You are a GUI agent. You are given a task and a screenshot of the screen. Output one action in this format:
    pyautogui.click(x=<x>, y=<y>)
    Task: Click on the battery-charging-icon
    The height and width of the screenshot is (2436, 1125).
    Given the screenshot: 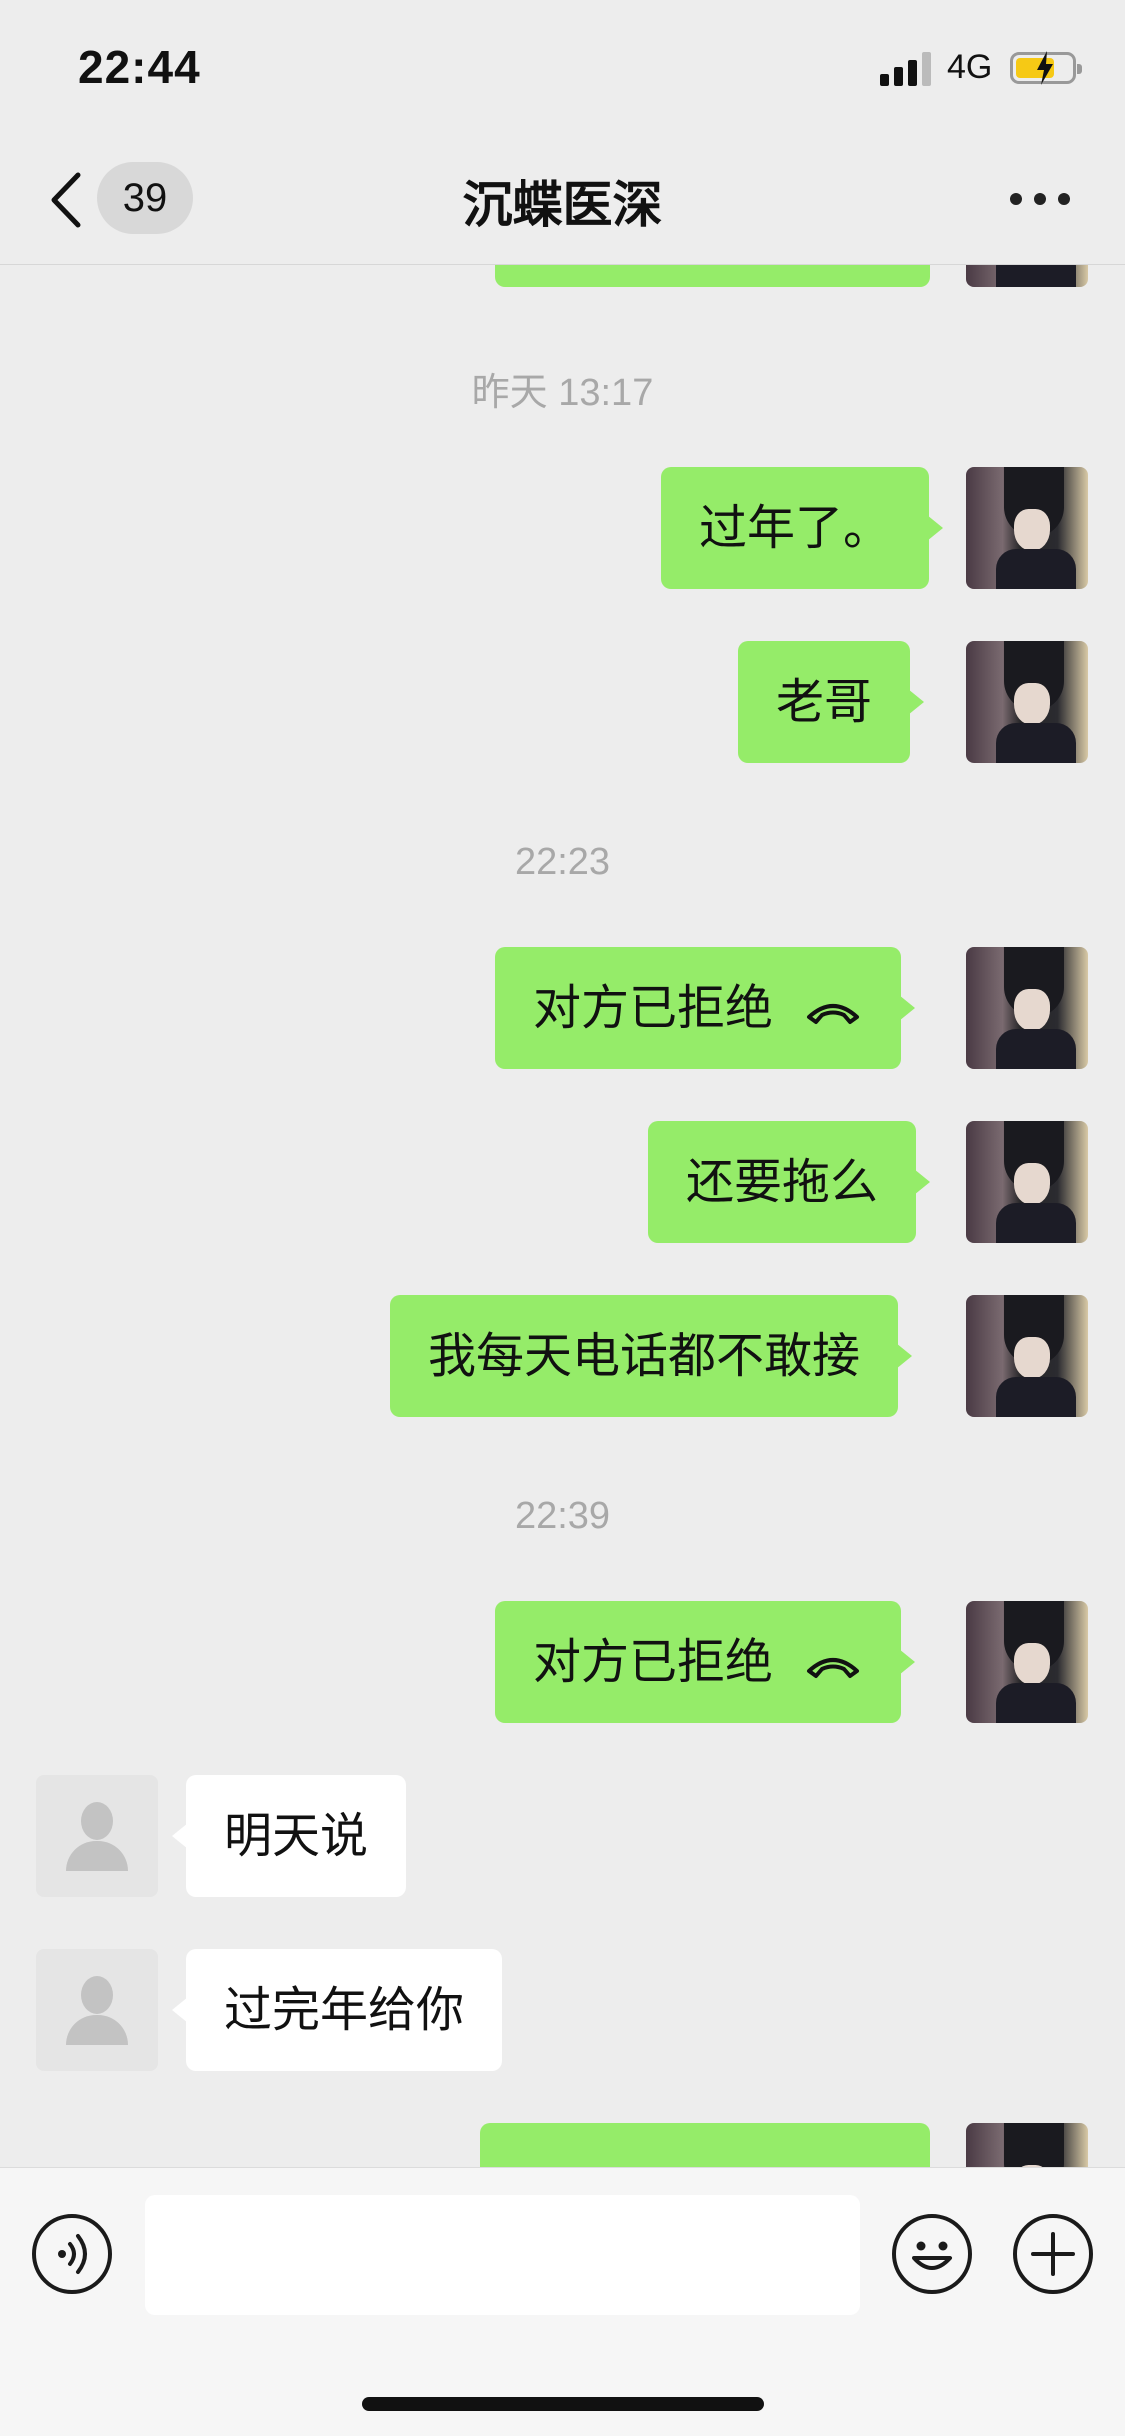 What is the action you would take?
    pyautogui.click(x=1046, y=68)
    